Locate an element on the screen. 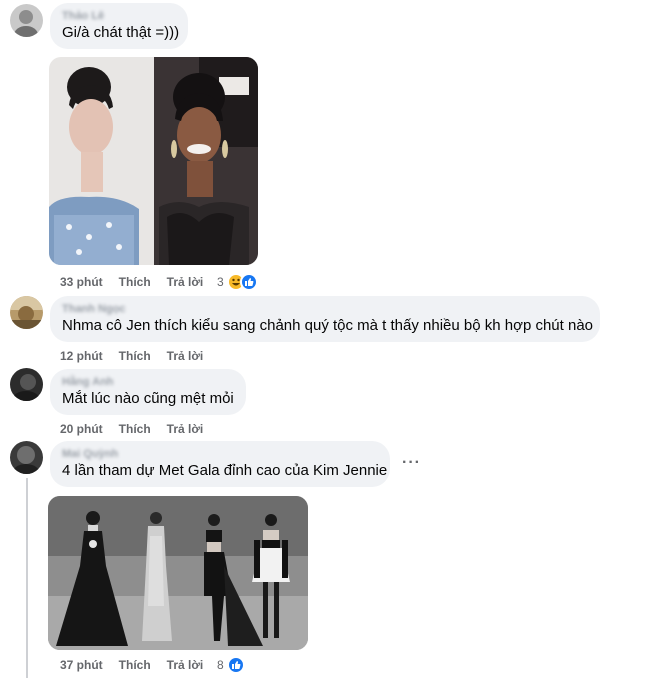 This screenshot has width=669, height=678. comment-time: 37 phút is located at coordinates (81, 665).